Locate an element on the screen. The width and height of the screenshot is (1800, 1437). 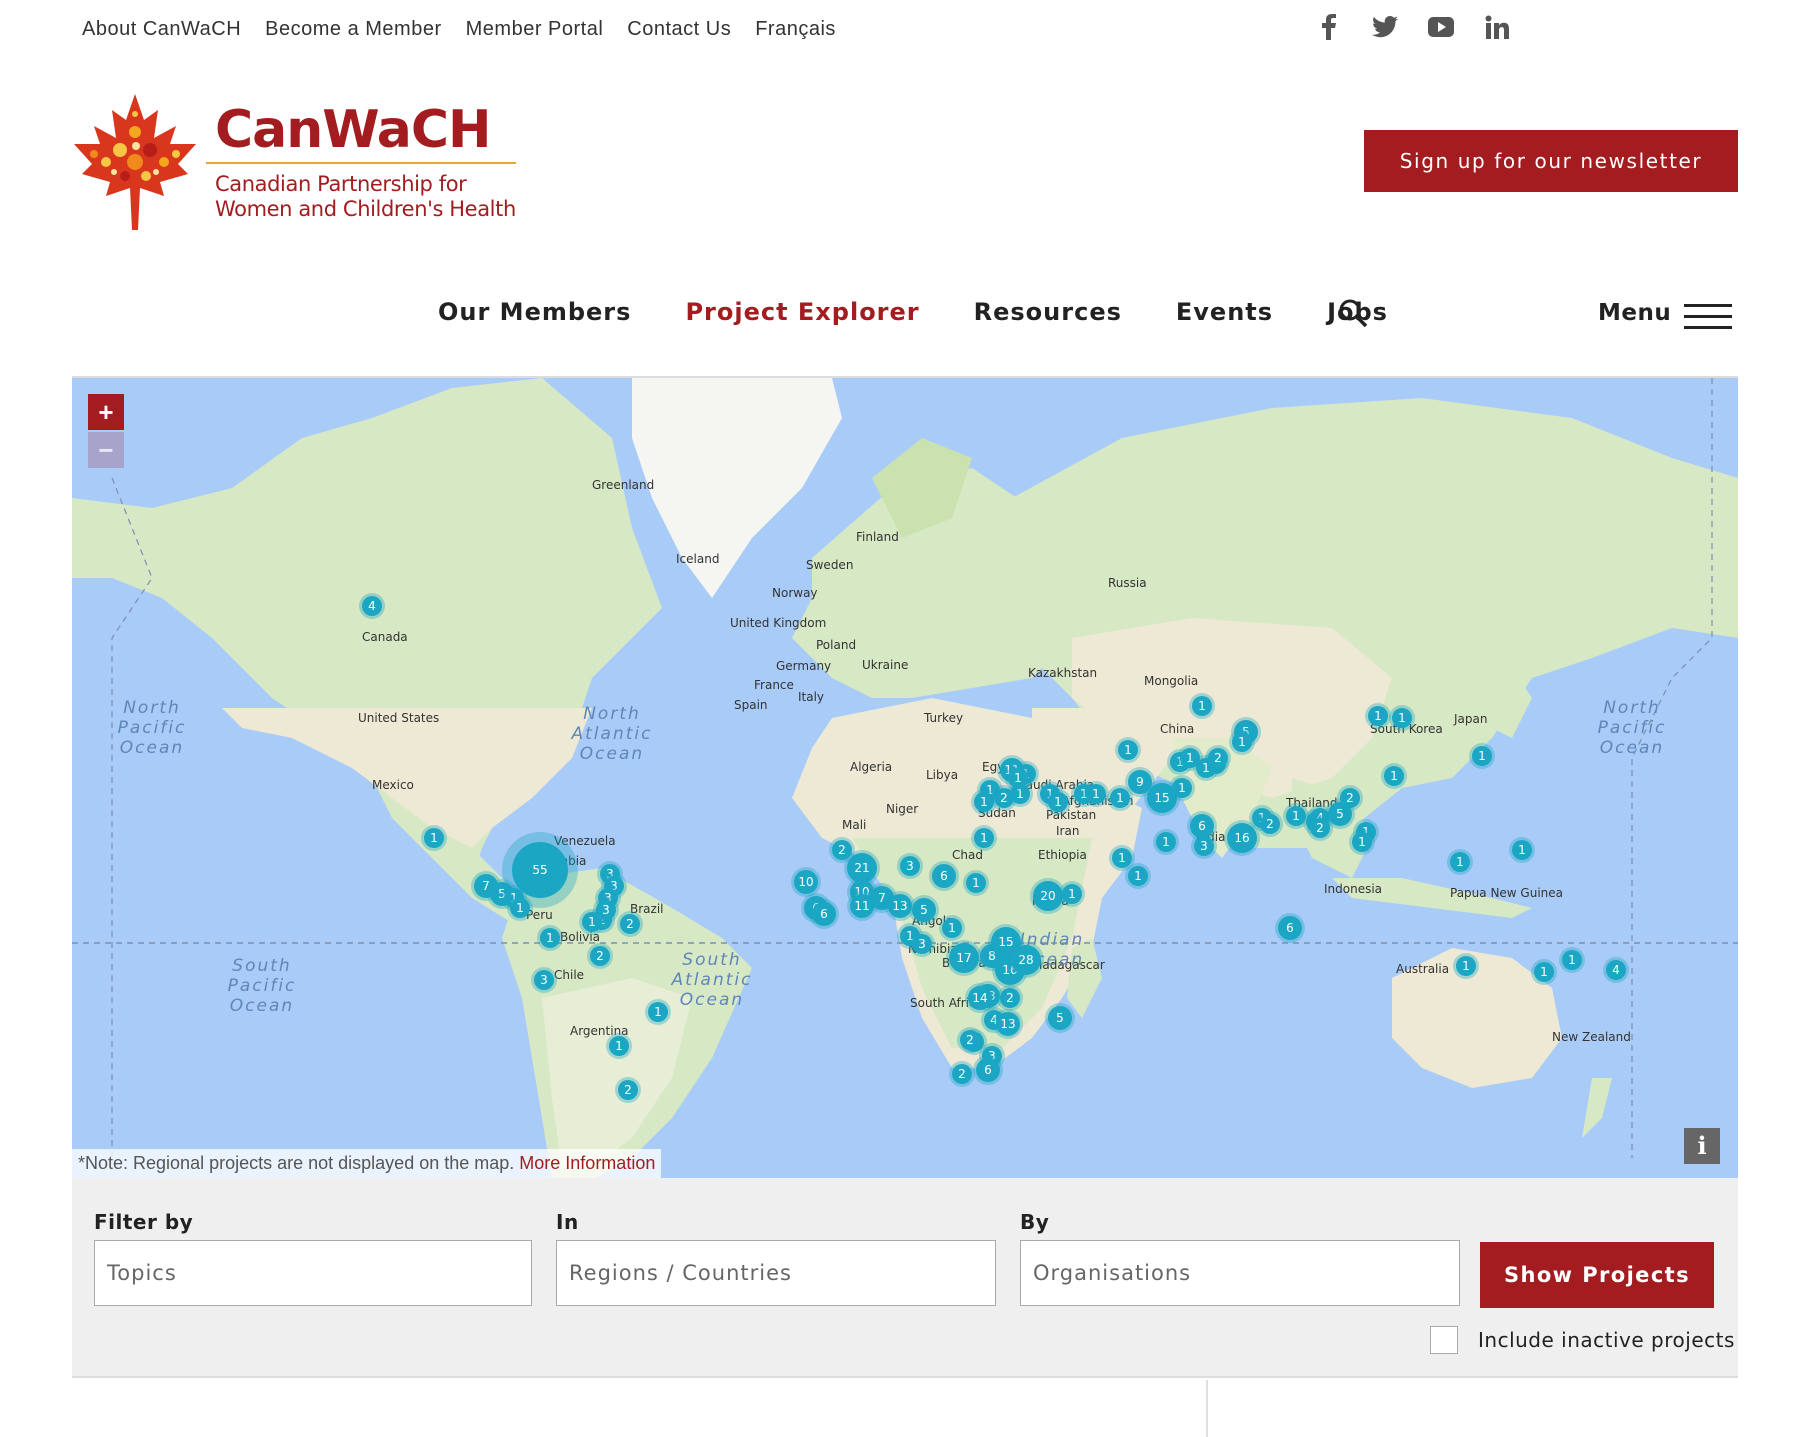
nav-project-explorer: Project Explorer is located at coordinates (802, 312).